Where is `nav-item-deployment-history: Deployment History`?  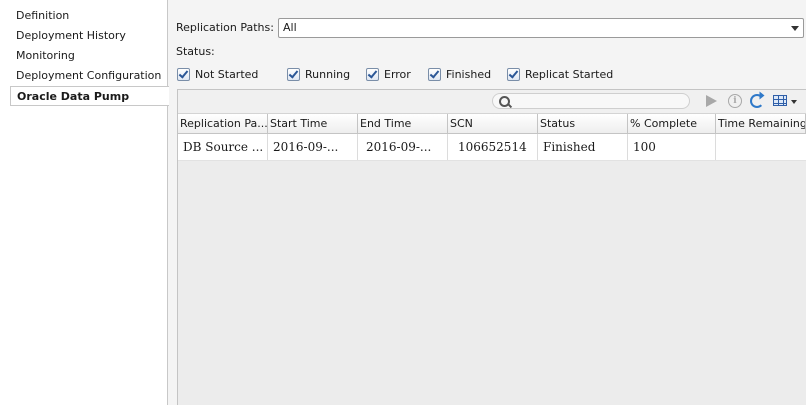
nav-item-deployment-history: Deployment History is located at coordinates (89, 36).